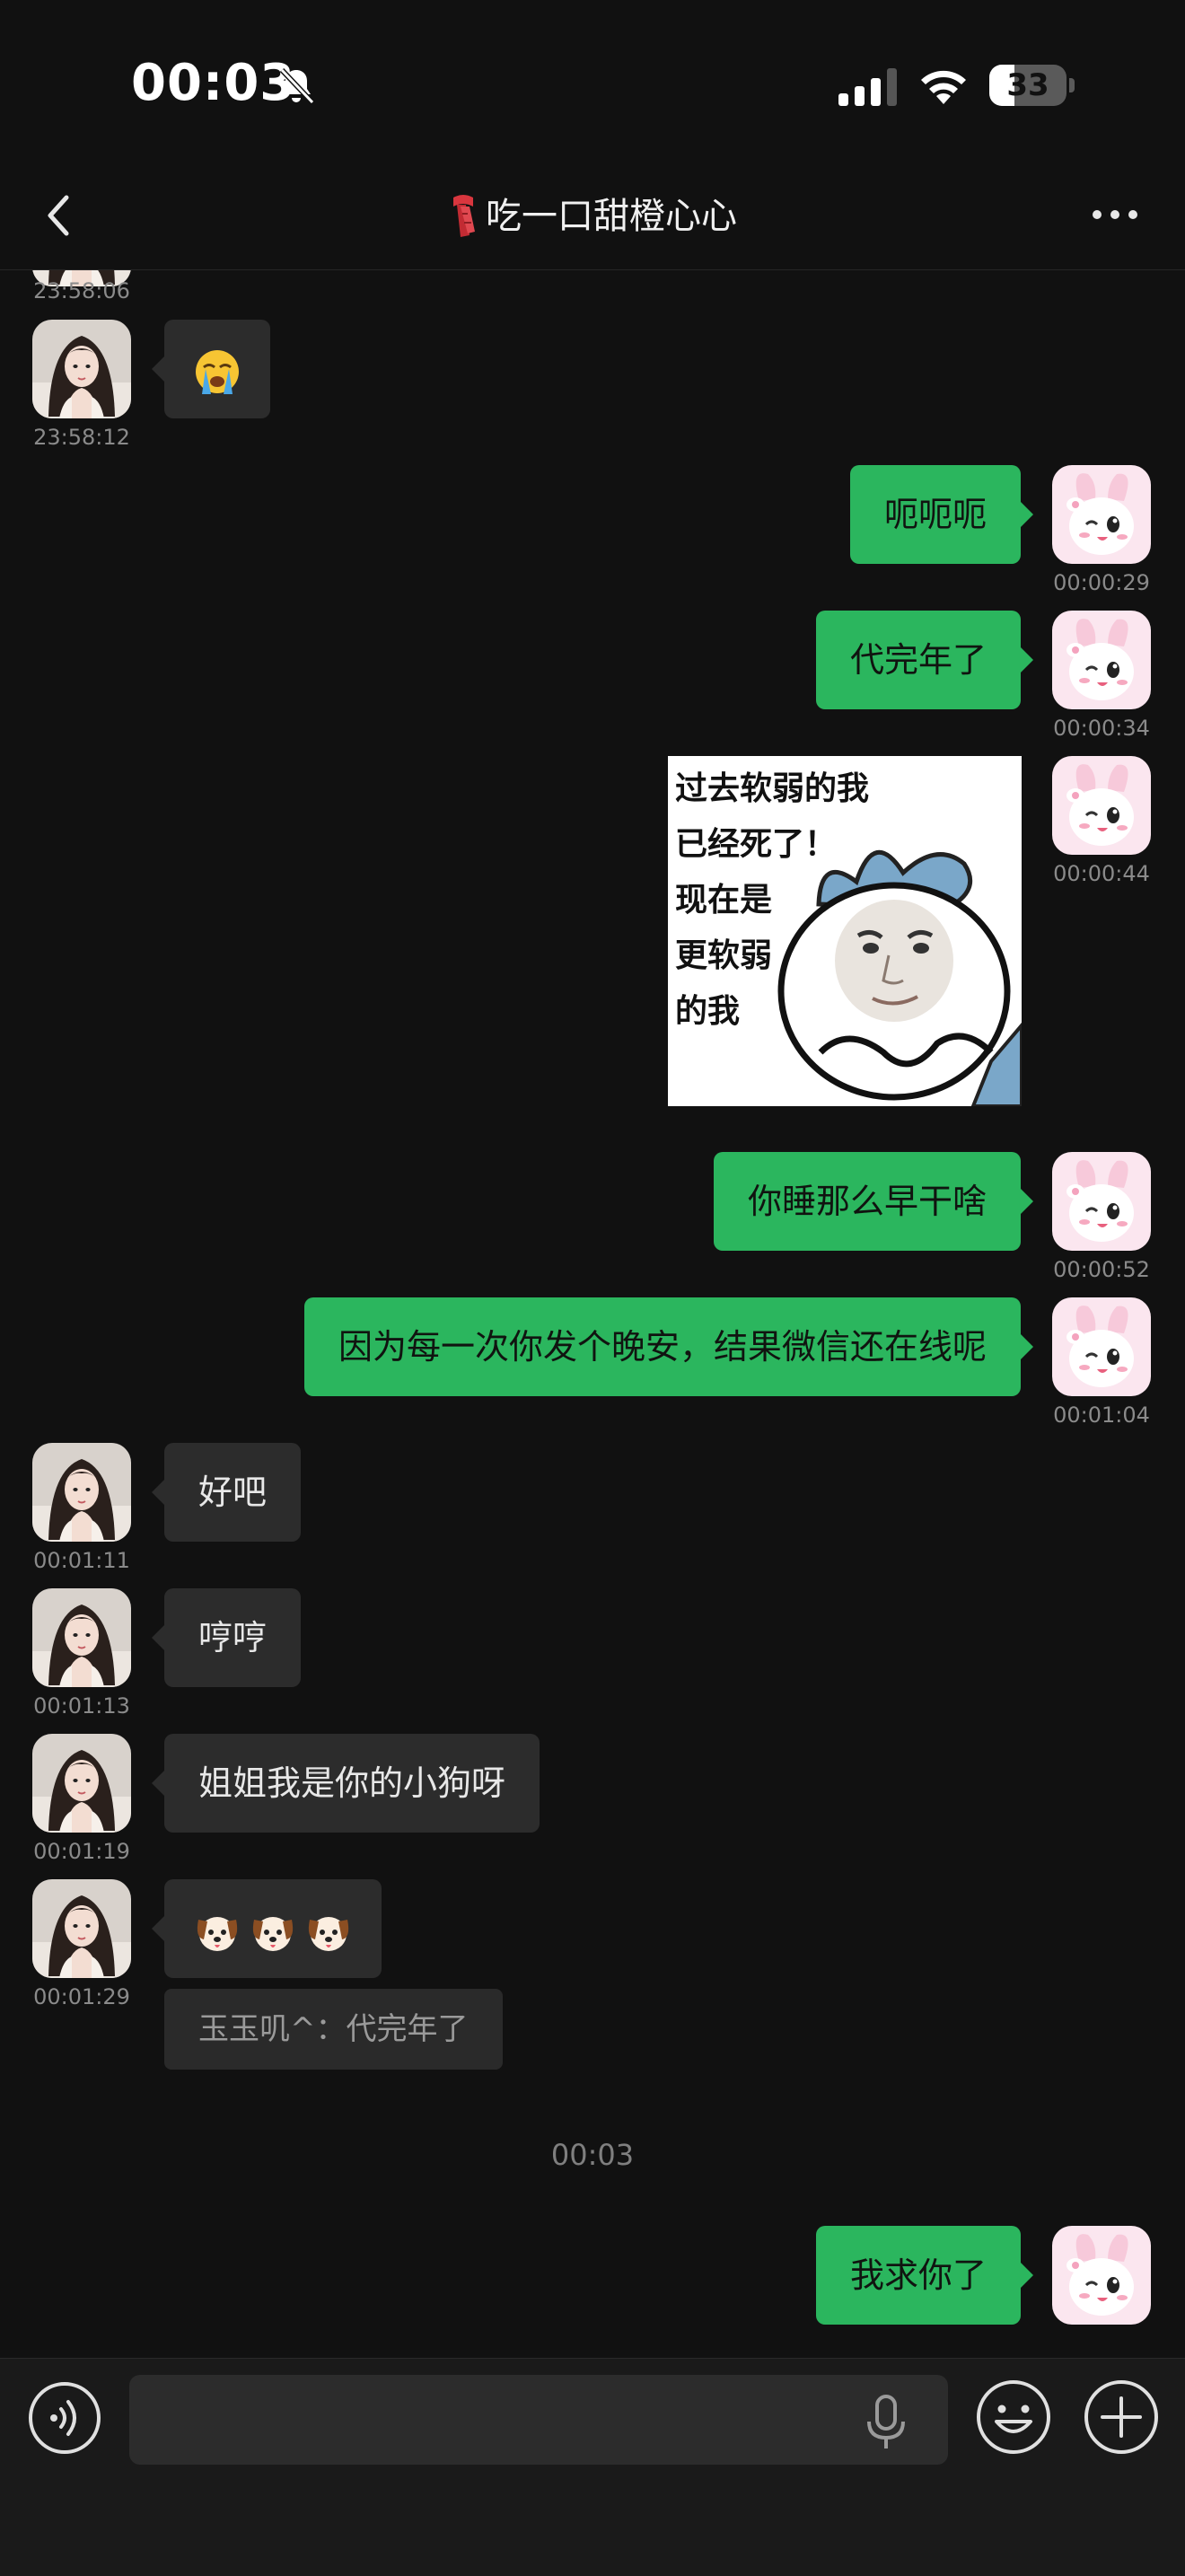 Image resolution: width=1185 pixels, height=2576 pixels. Describe the element at coordinates (1101, 873) in the screenshot. I see `message-time: 00:00:44` at that location.